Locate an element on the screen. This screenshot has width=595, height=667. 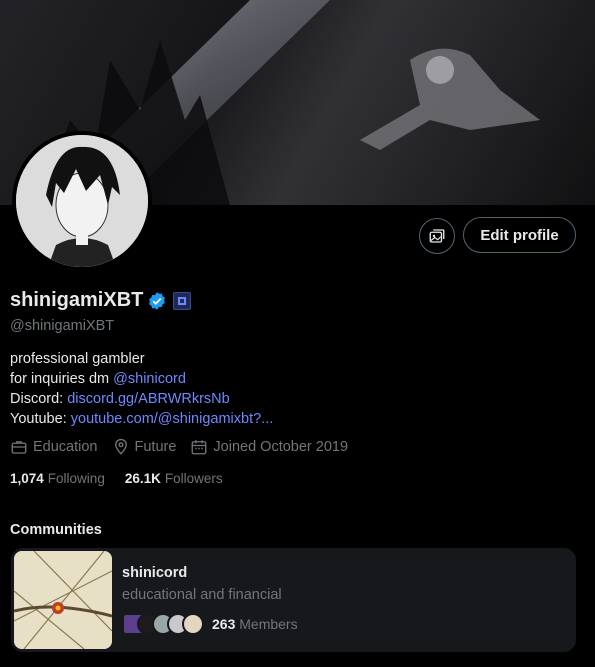
members-count: 263 Members is located at coordinates (255, 624).